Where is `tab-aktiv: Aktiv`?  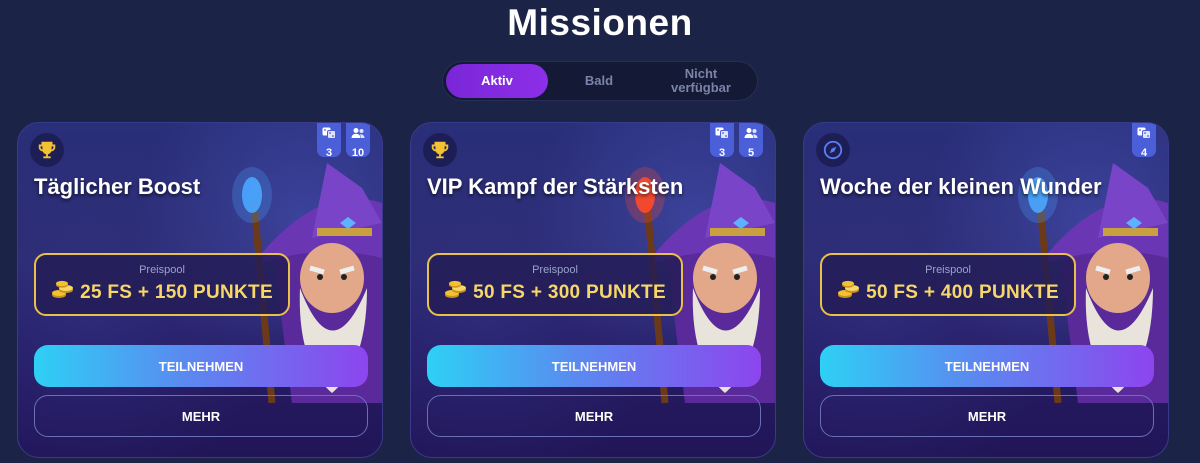
tab-aktiv: Aktiv is located at coordinates (497, 81).